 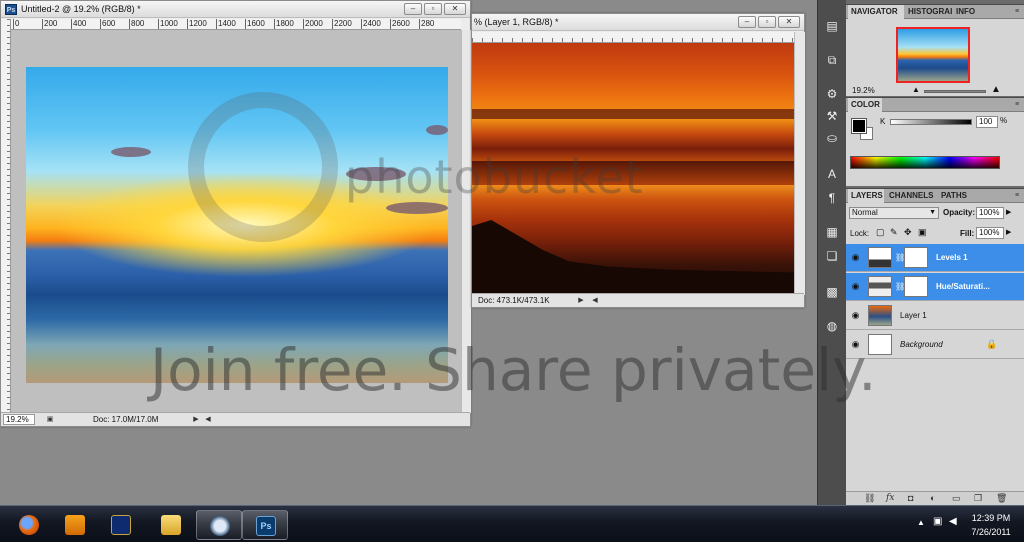 What do you see at coordinates (990, 213) in the screenshot?
I see `opacity-field: 100%` at bounding box center [990, 213].